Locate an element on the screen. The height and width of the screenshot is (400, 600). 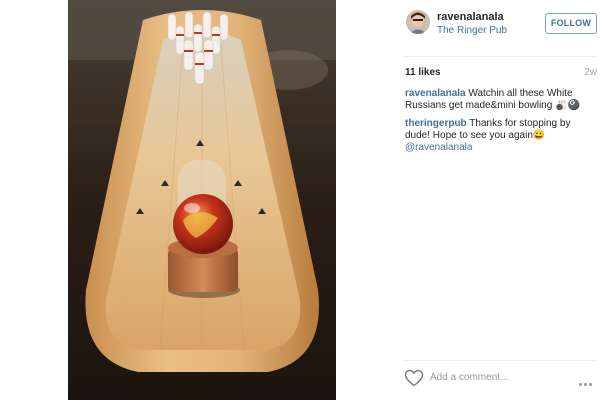
avatar is located at coordinates (418, 22).